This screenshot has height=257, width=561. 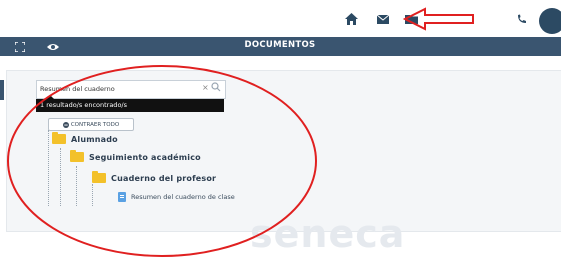 What do you see at coordinates (94, 139) in the screenshot?
I see `tree-node-label: Alumnado` at bounding box center [94, 139].